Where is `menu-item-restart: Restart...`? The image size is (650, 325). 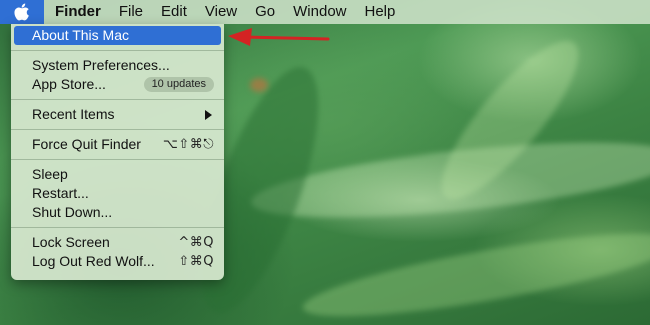 menu-item-restart: Restart... is located at coordinates (117, 193).